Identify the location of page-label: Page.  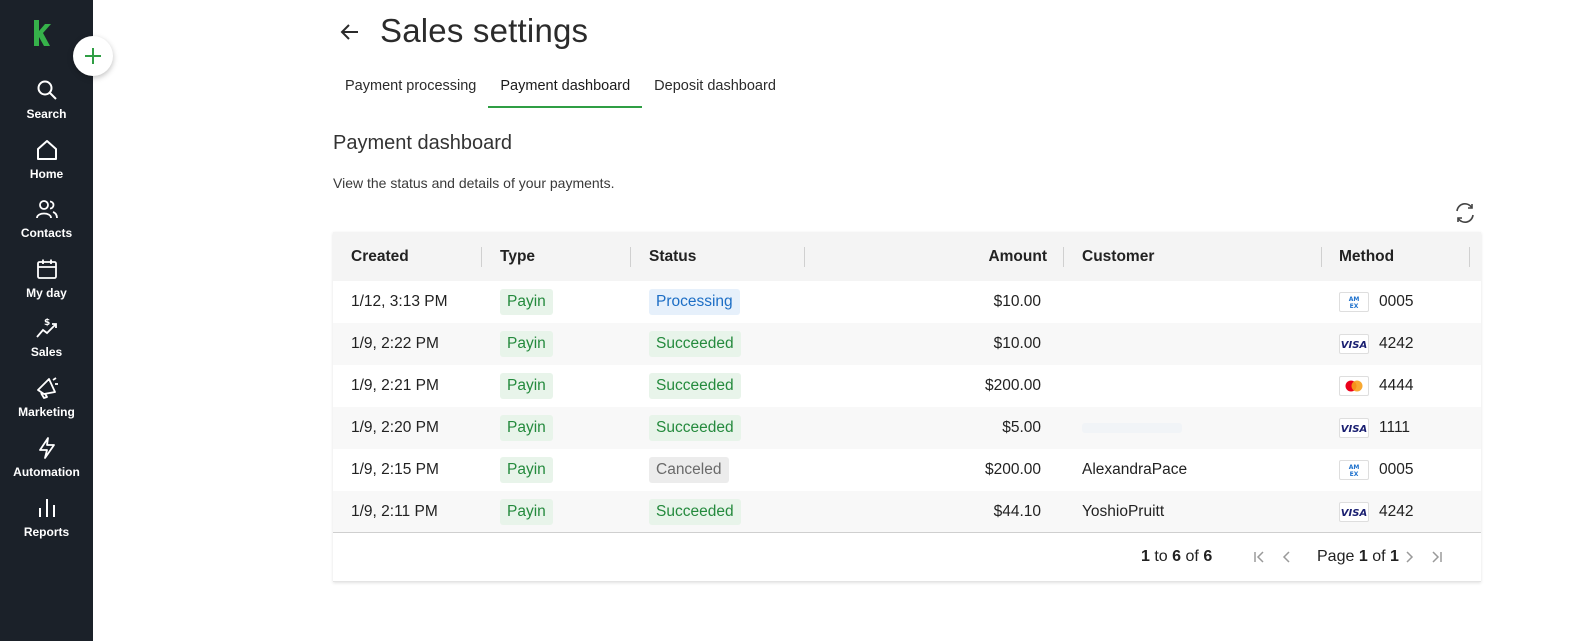
(1336, 556).